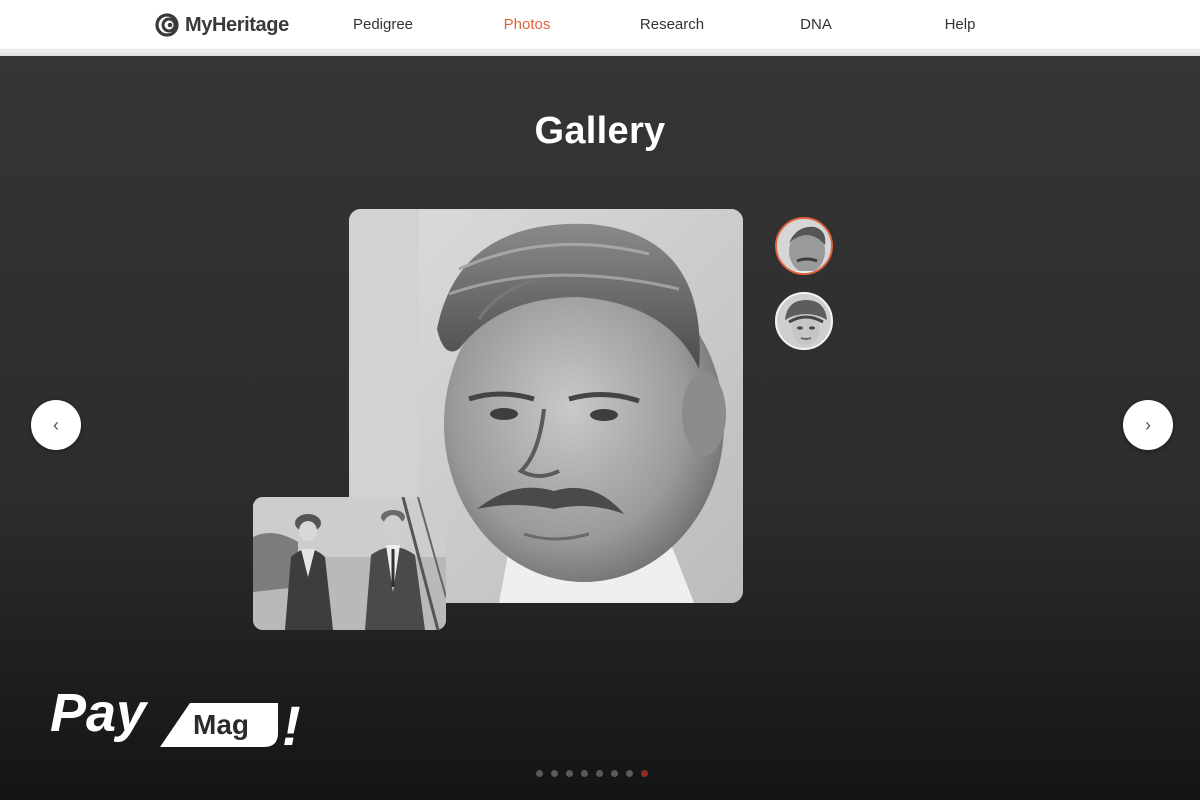 This screenshot has height=800, width=1200. What do you see at coordinates (175, 720) in the screenshot?
I see `paymag-logo-icon: Pay Mag !` at bounding box center [175, 720].